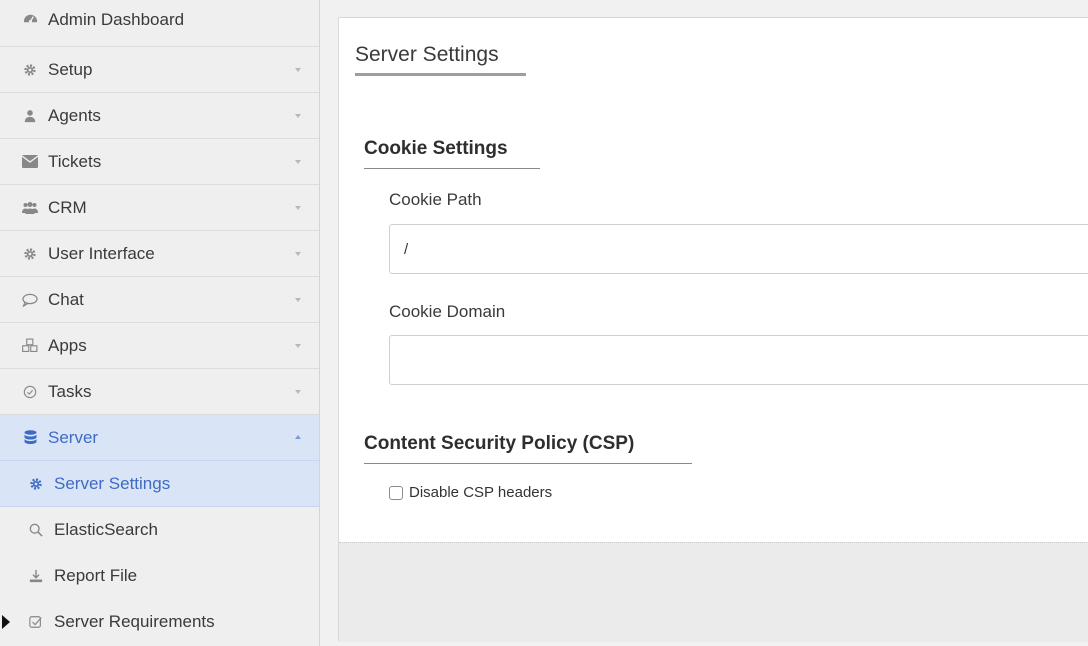 This screenshot has height=646, width=1088. I want to click on sidebar-item-label: Tickets, so click(75, 161).